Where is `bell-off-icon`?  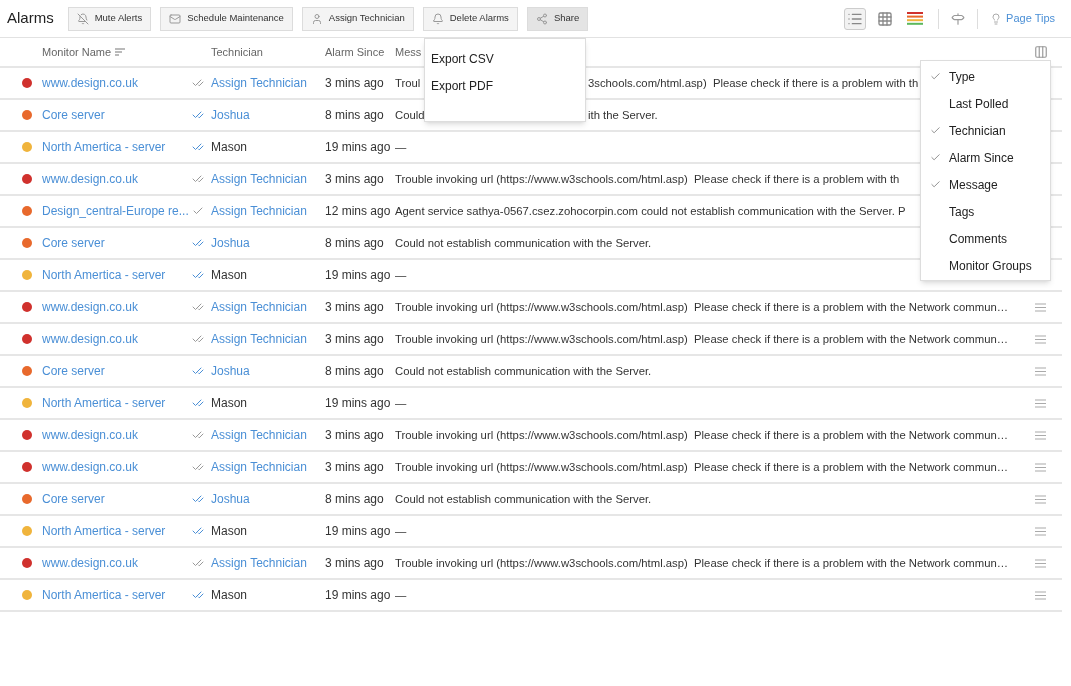
bell-off-icon is located at coordinates (82, 18).